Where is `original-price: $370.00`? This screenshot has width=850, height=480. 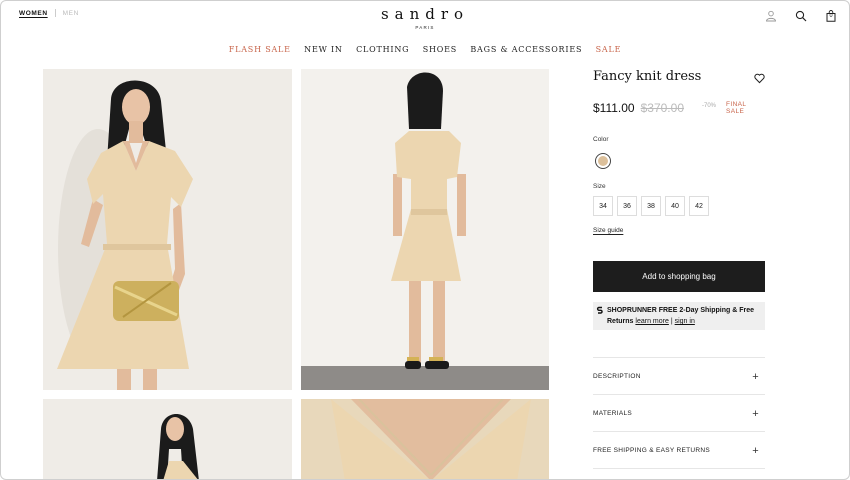
original-price: $370.00 is located at coordinates (662, 108).